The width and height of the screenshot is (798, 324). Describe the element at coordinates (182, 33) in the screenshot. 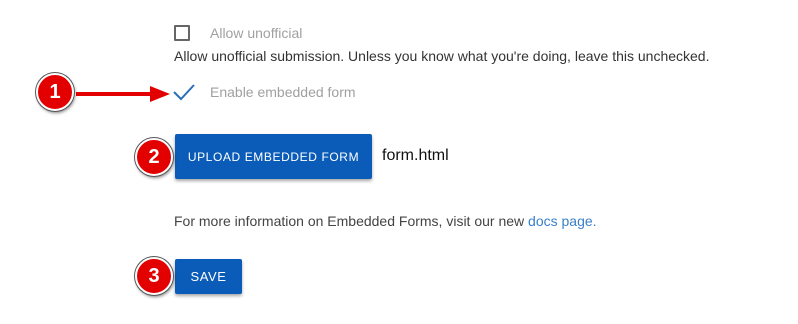

I see `allow-unofficial-checkbox` at that location.